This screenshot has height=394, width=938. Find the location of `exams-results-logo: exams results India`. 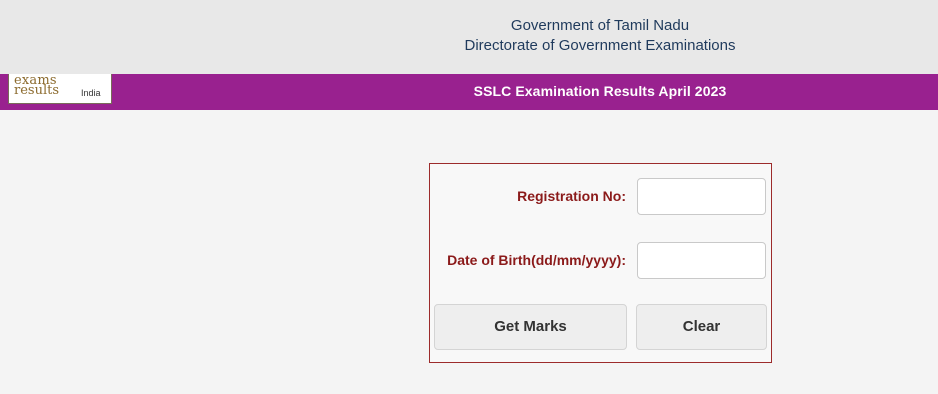

exams-results-logo: exams results India is located at coordinates (60, 89).